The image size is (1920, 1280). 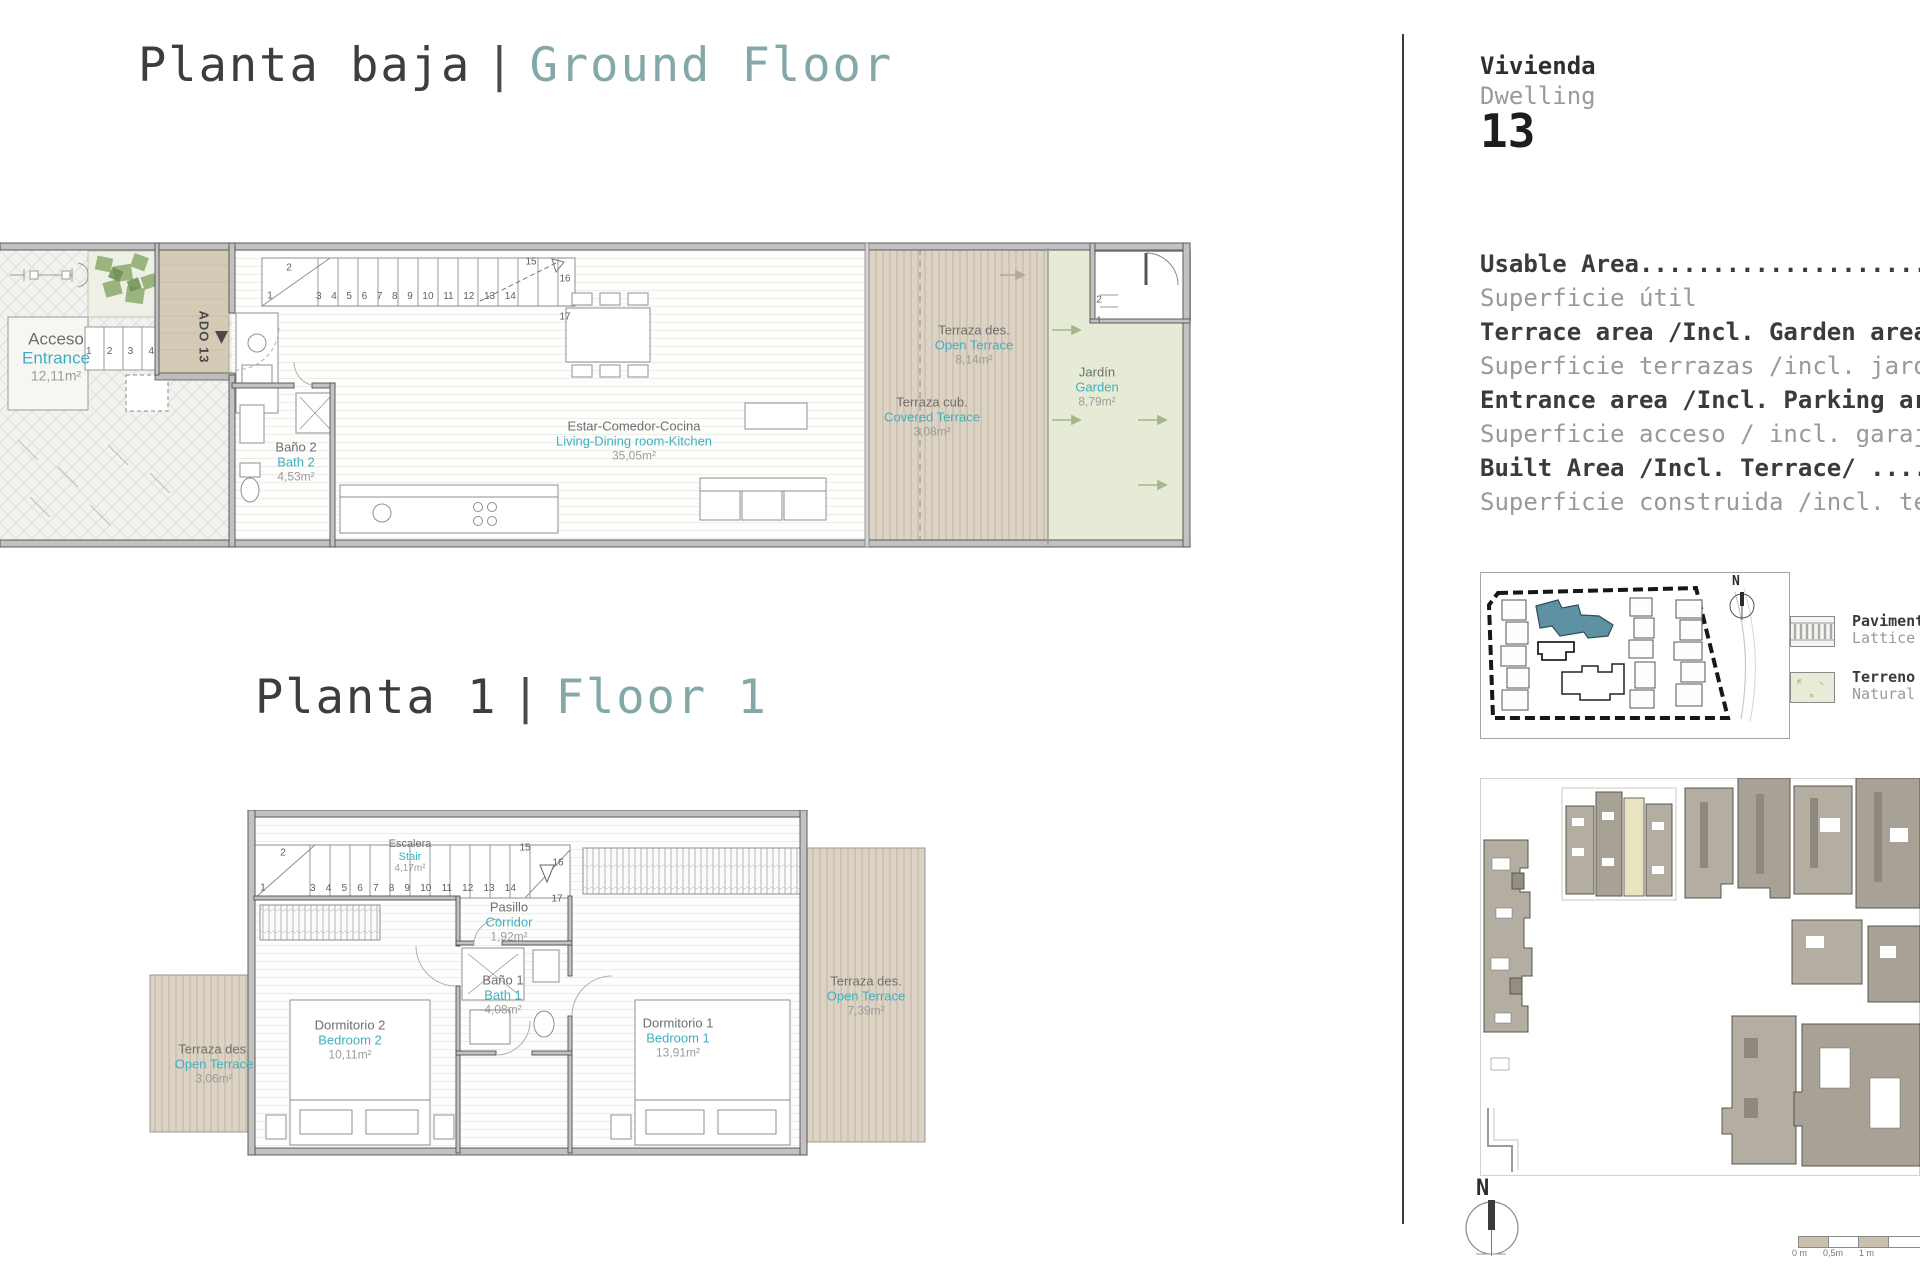 What do you see at coordinates (350, 1053) in the screenshot?
I see `bedroom2-label-area: 10,11m²` at bounding box center [350, 1053].